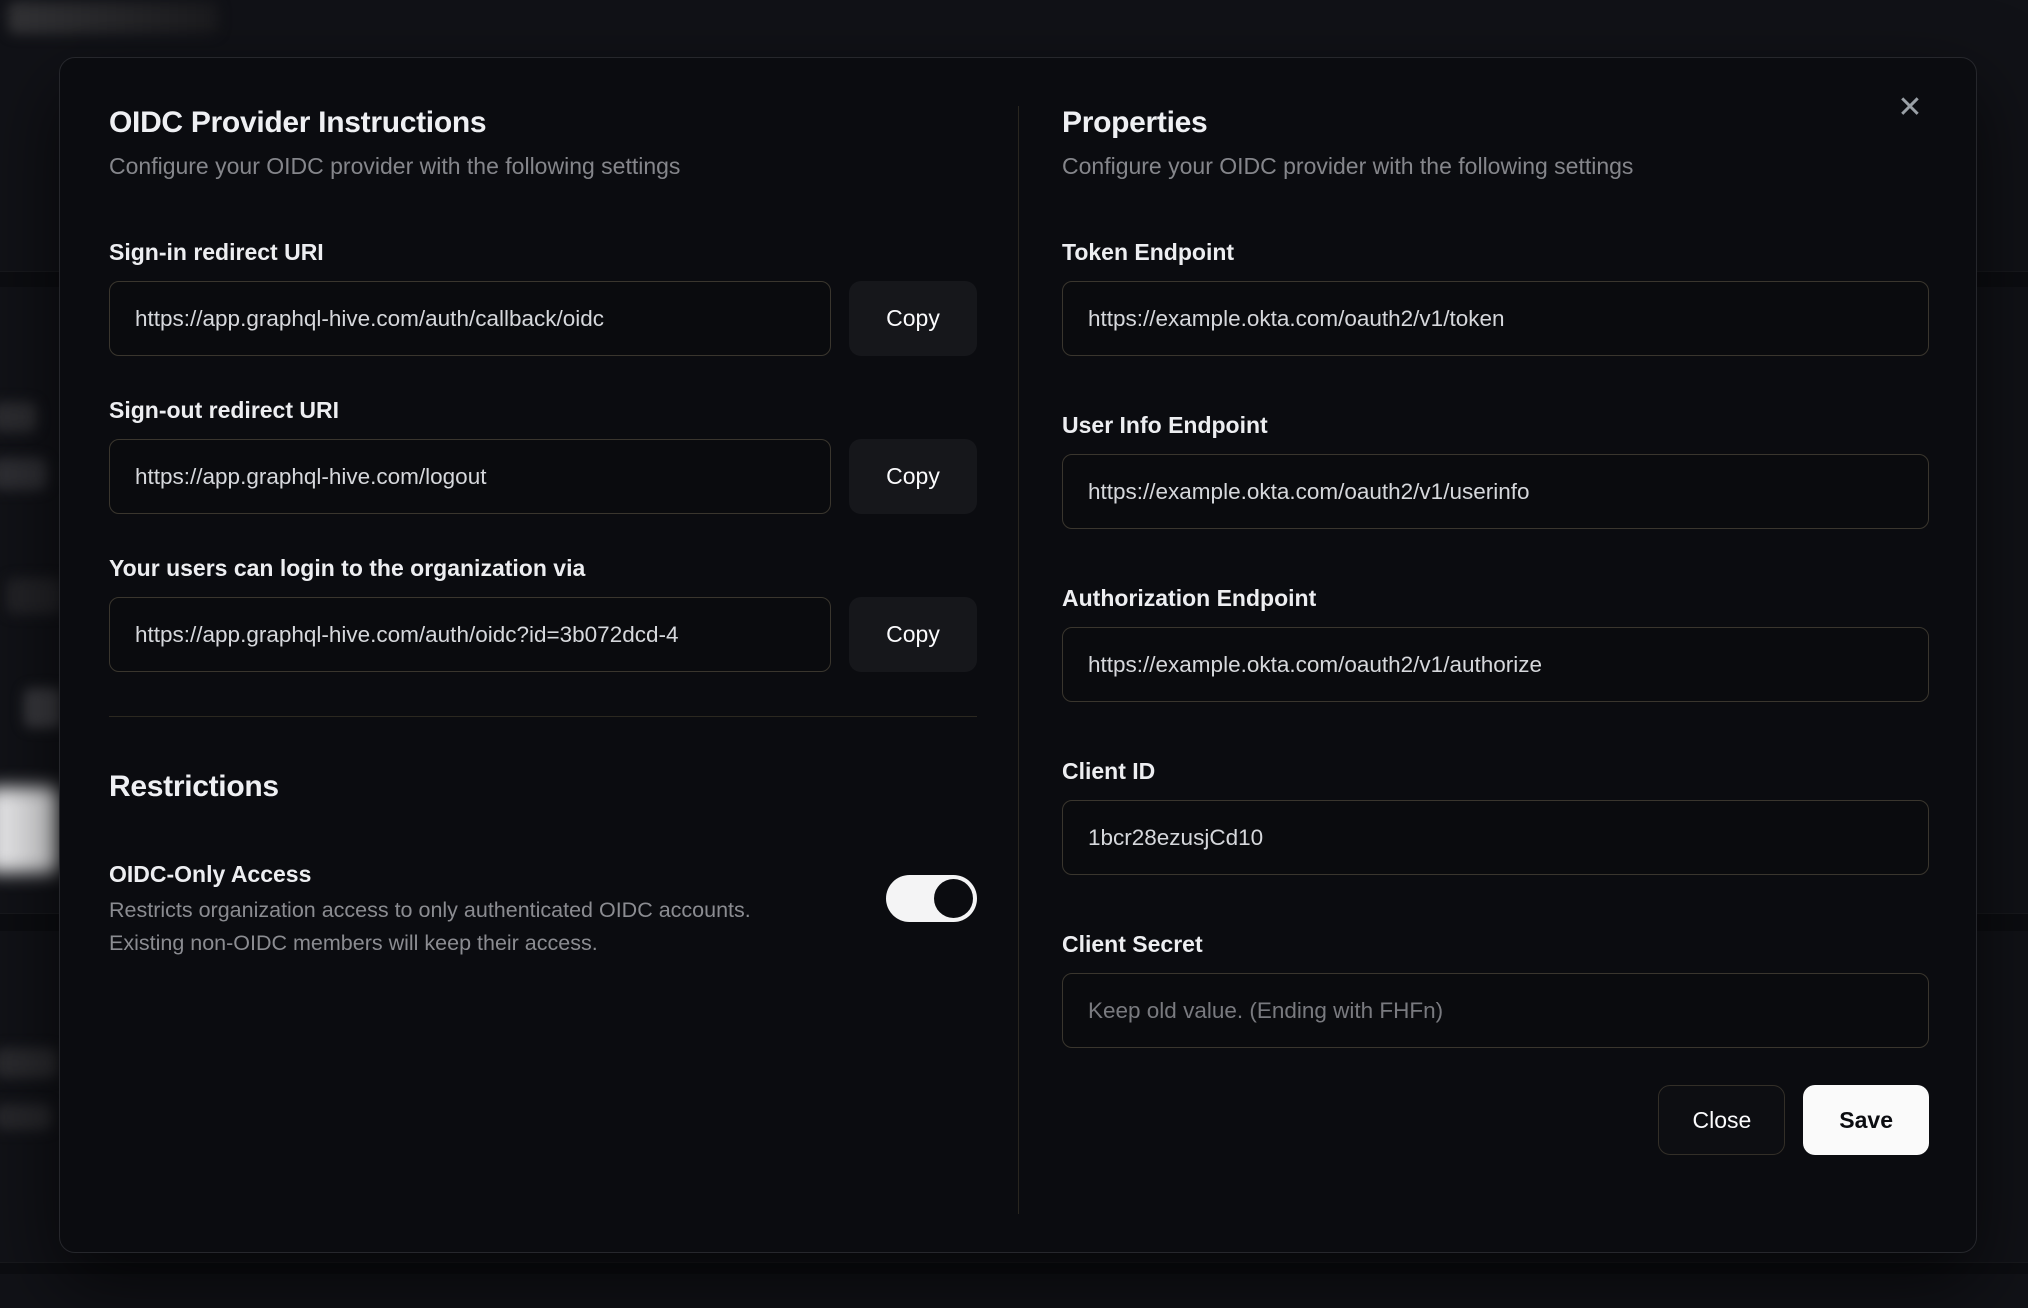  I want to click on user-info-endpoint-row, so click(1495, 491).